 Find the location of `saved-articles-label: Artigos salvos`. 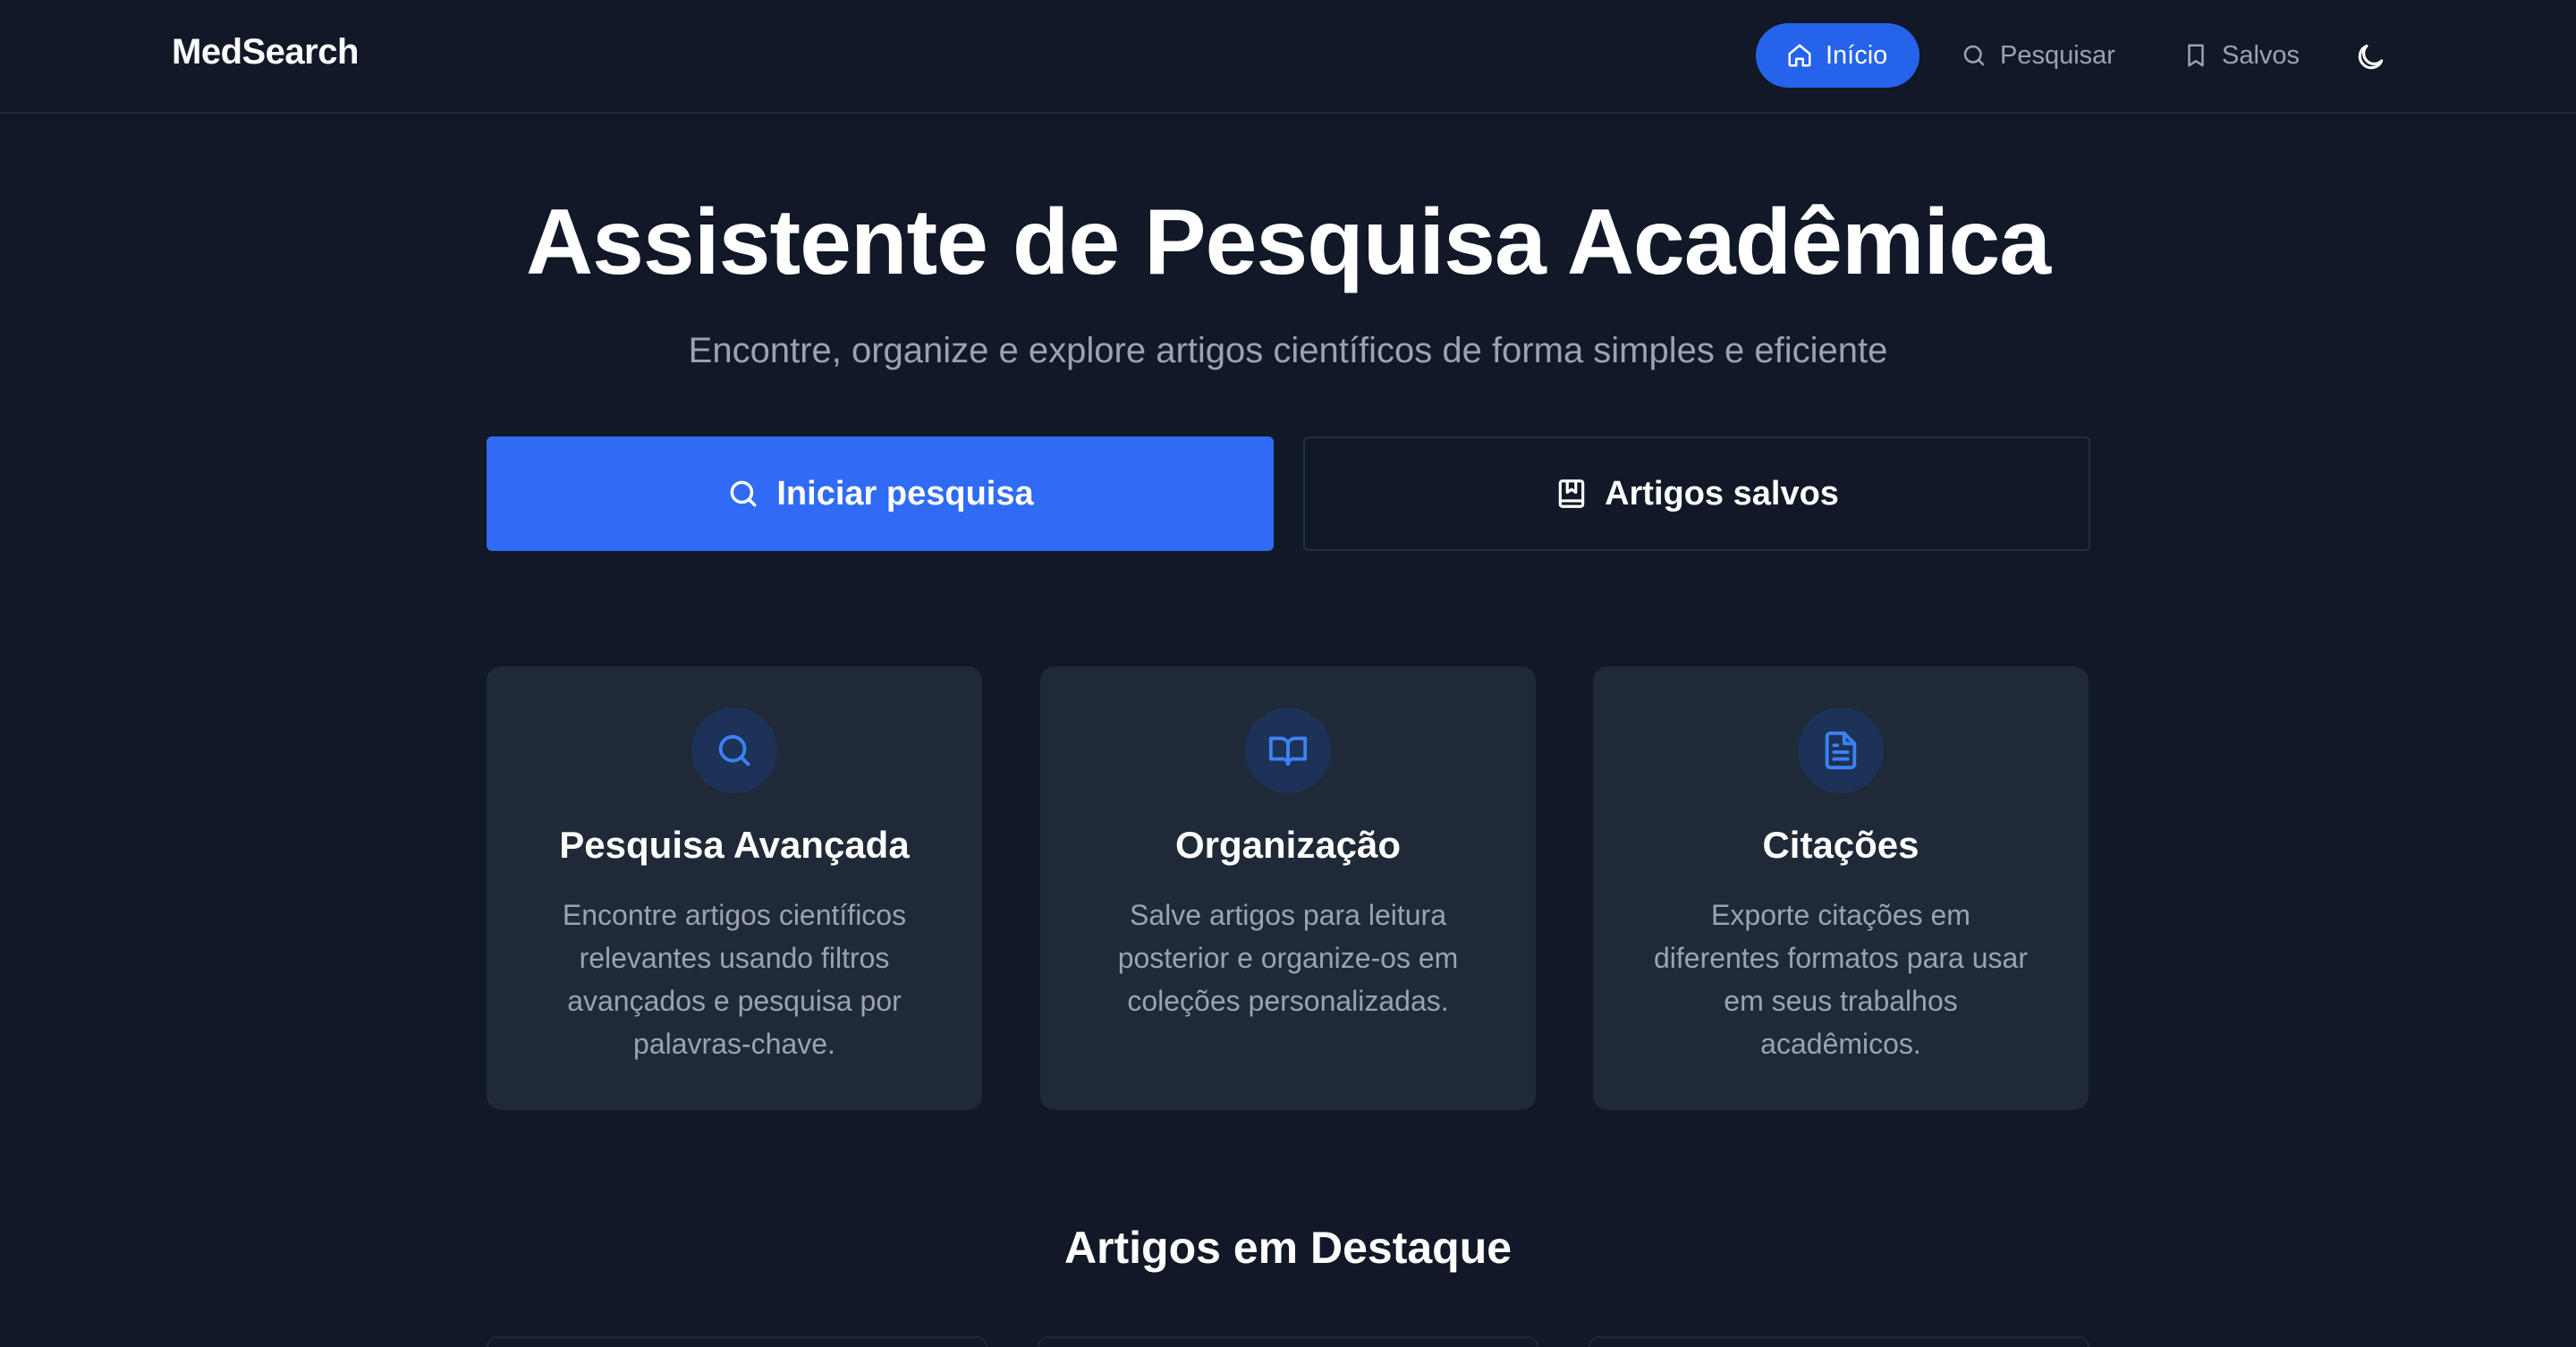

saved-articles-label: Artigos salvos is located at coordinates (1722, 493).